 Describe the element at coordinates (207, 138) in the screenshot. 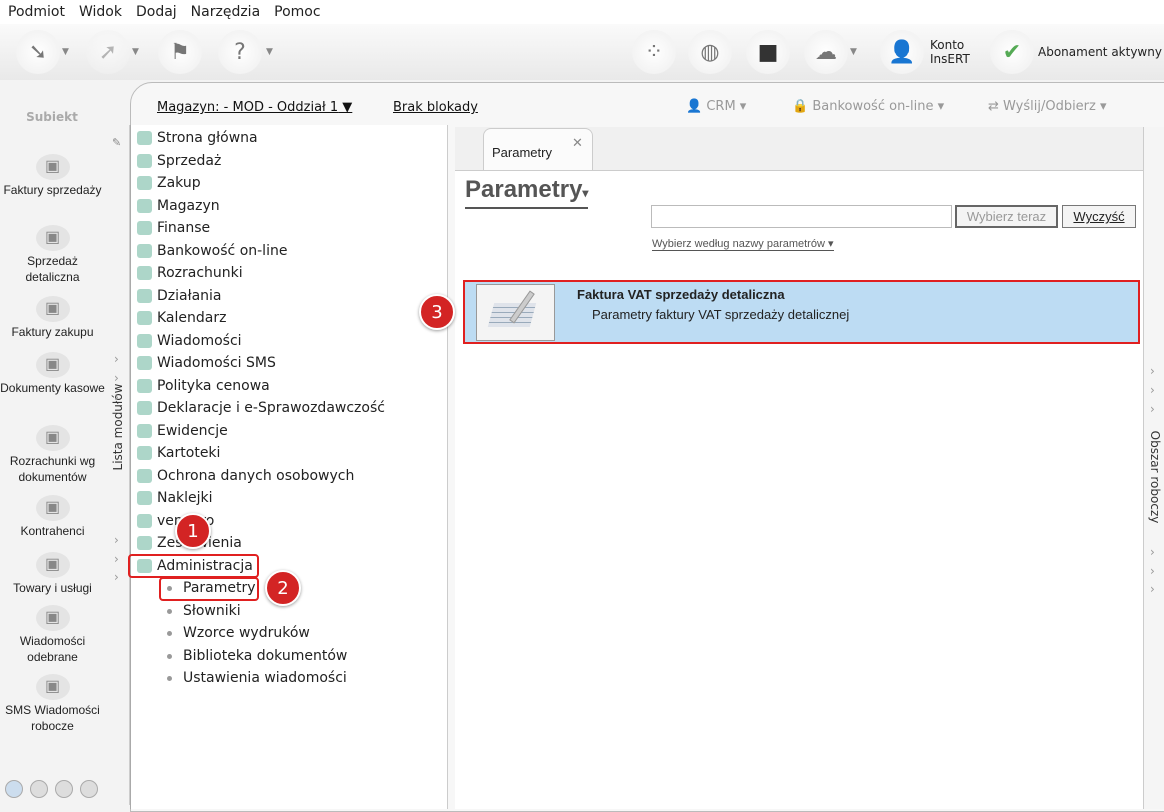

I see `module-item: Strona główna` at that location.